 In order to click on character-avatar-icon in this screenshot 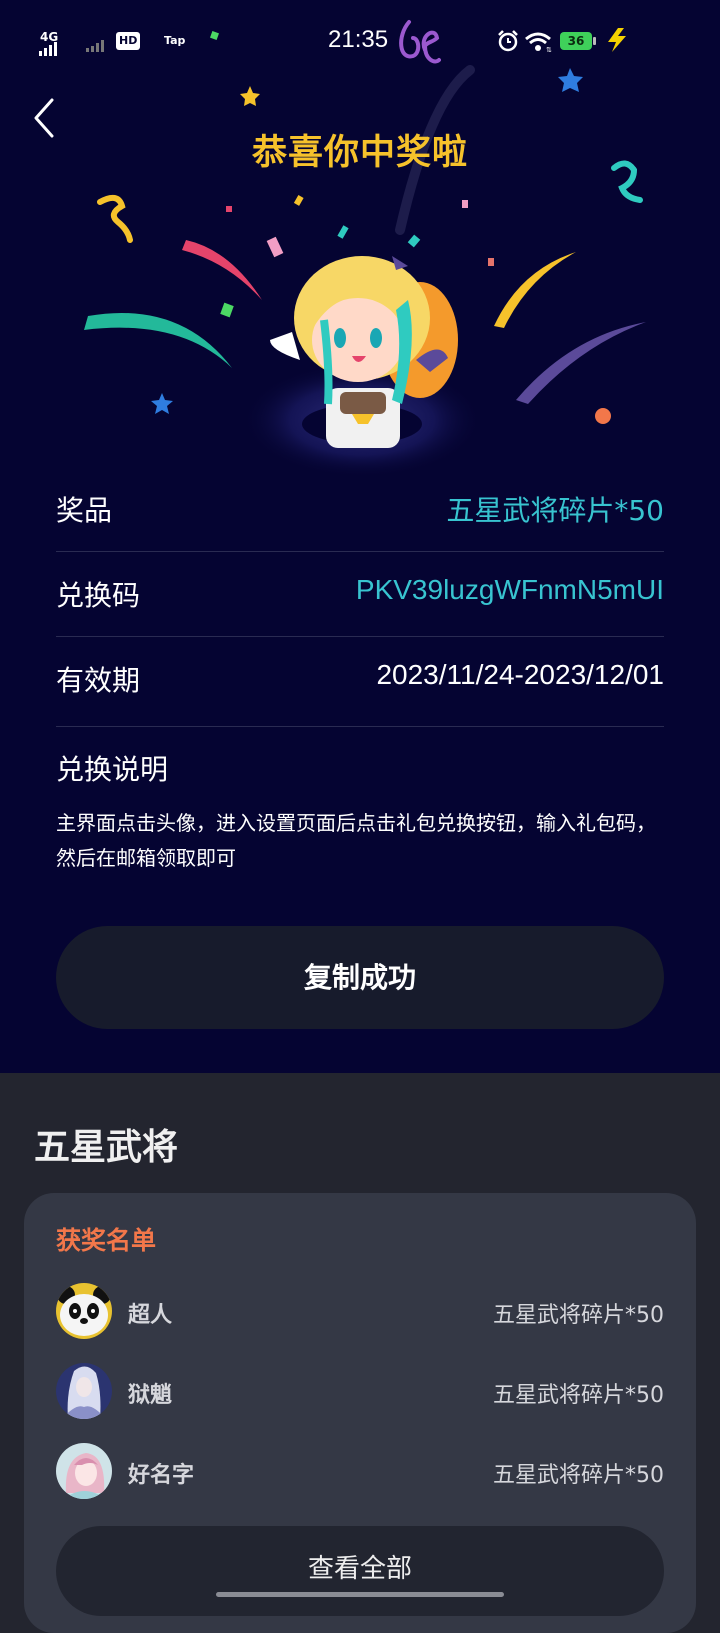, I will do `click(84, 1391)`.